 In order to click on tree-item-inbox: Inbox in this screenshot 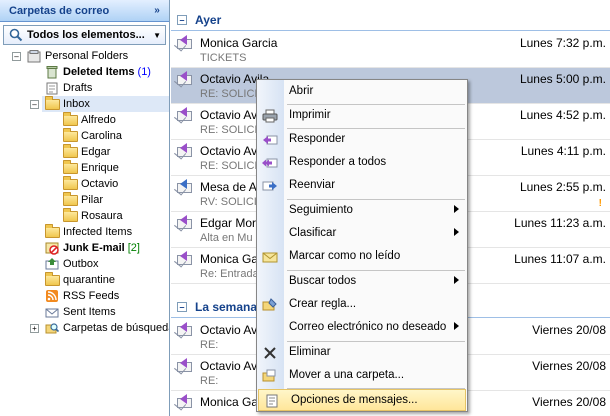, I will do `click(105, 103)`.